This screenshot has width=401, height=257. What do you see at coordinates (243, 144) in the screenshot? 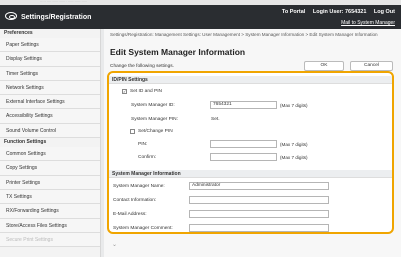
I see `pin-input` at bounding box center [243, 144].